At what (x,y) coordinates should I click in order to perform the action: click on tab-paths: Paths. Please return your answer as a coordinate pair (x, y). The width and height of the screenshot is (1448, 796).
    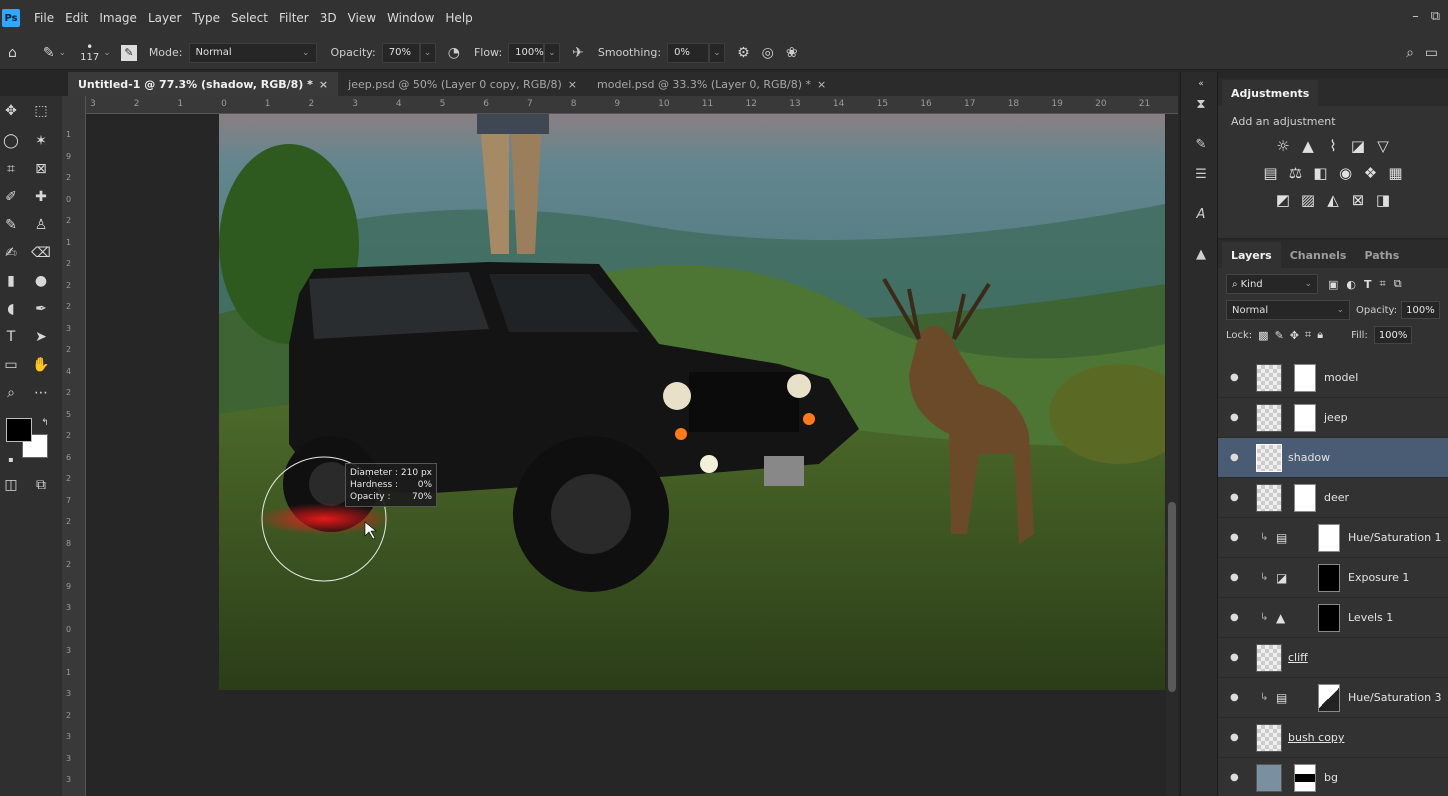
    Looking at the image, I should click on (1381, 255).